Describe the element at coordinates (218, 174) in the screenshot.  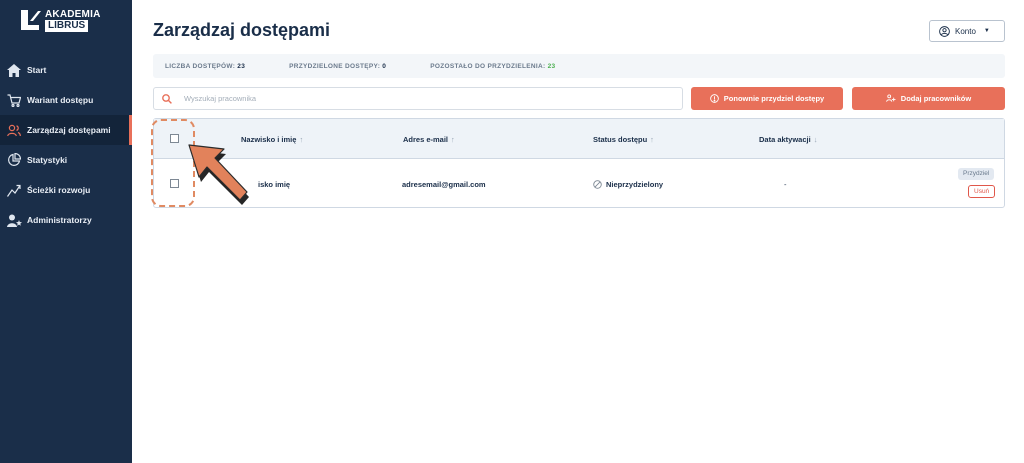
I see `pointer-arrow-icon` at that location.